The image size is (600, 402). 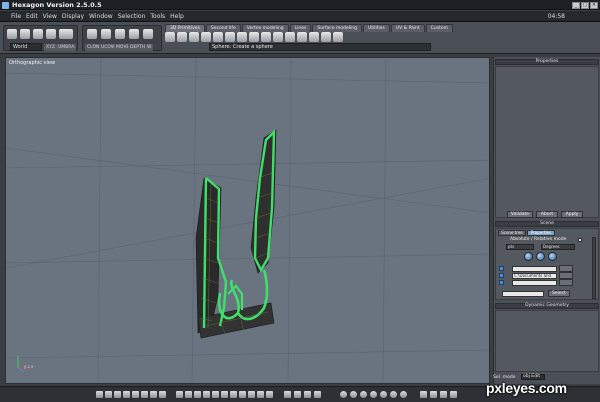 I want to click on pick-icon, so click(x=528, y=256).